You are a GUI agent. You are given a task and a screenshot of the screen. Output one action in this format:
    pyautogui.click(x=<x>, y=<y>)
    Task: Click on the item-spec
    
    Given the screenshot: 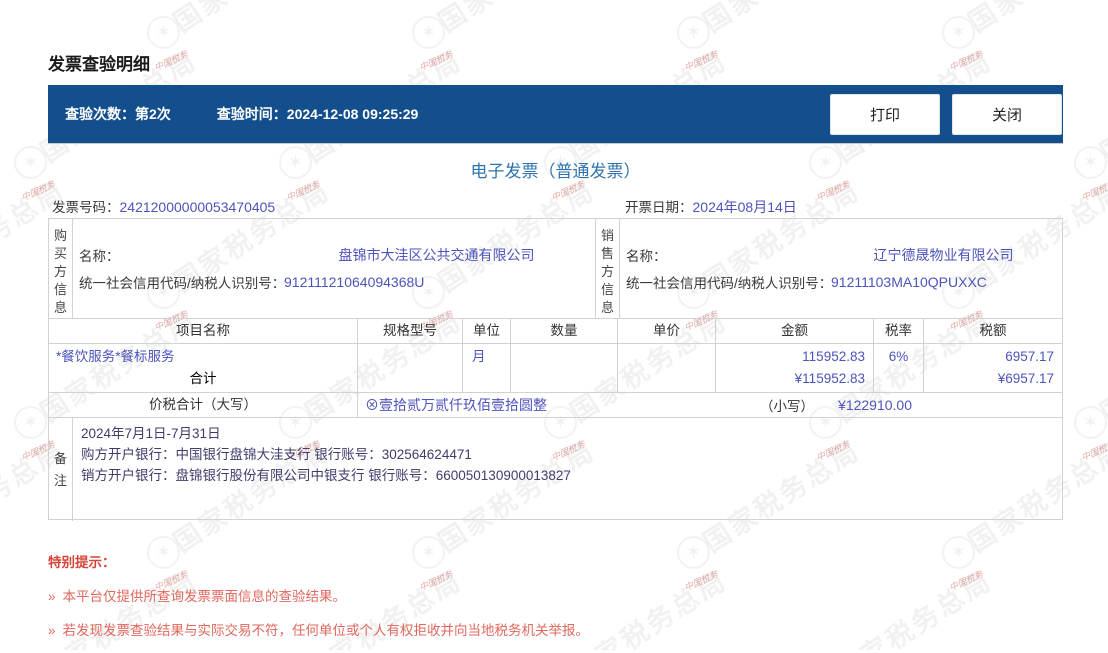 What is the action you would take?
    pyautogui.click(x=410, y=356)
    